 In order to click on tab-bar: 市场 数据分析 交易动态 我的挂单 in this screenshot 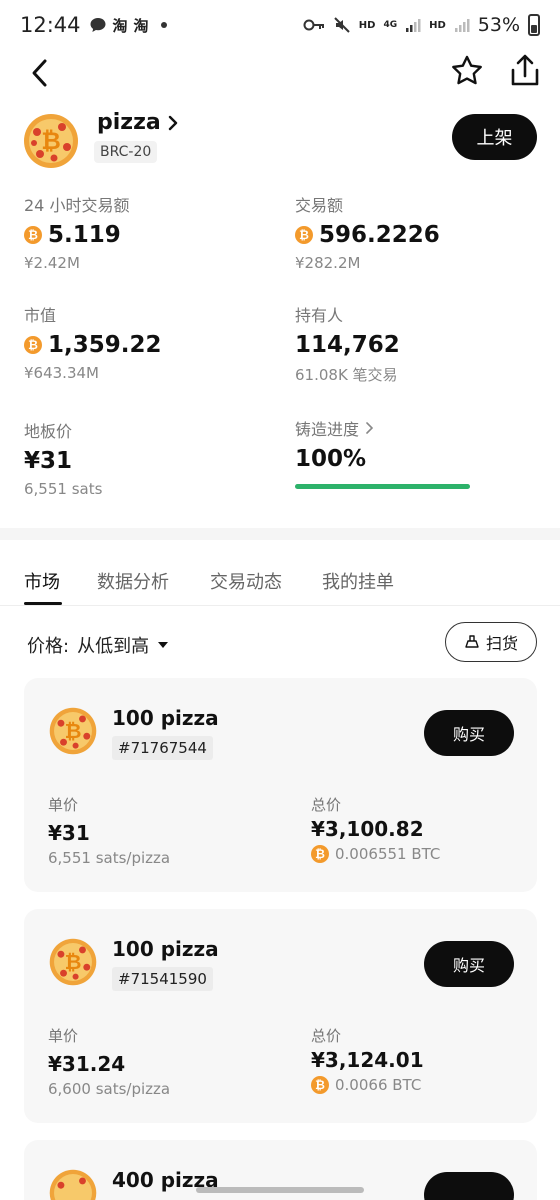, I will do `click(280, 584)`.